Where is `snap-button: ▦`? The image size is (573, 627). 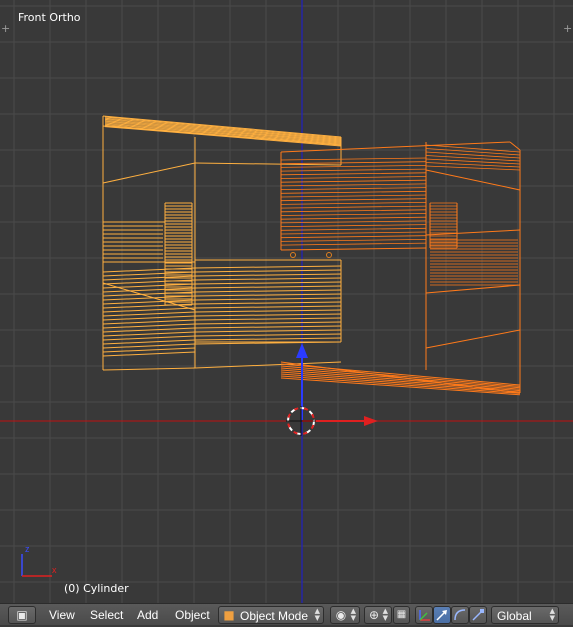 snap-button: ▦ is located at coordinates (401, 615).